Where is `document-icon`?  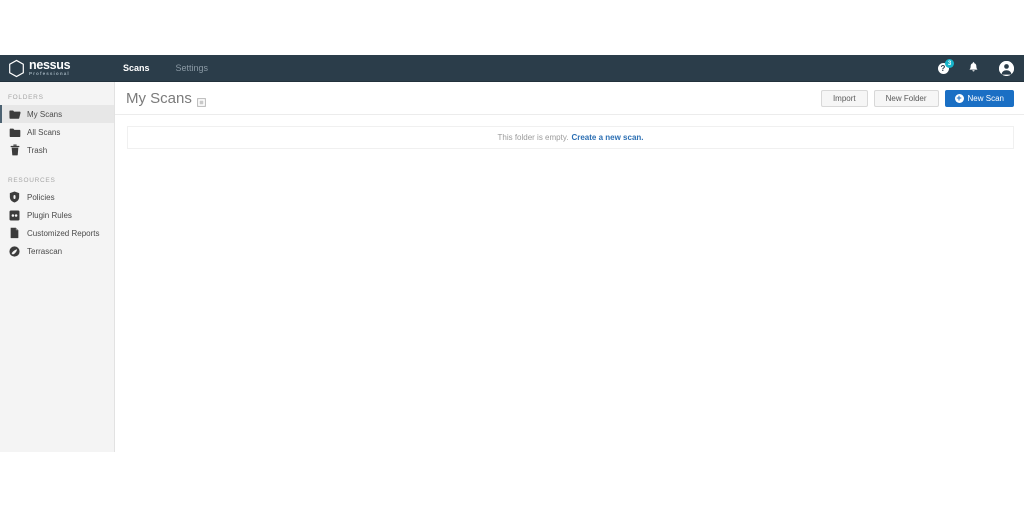 document-icon is located at coordinates (14, 233).